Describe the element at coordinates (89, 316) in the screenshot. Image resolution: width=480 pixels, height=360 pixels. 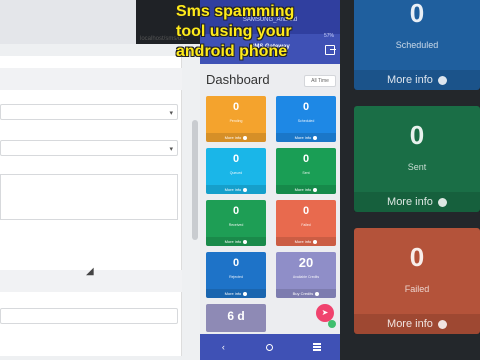
I see `input-field` at that location.